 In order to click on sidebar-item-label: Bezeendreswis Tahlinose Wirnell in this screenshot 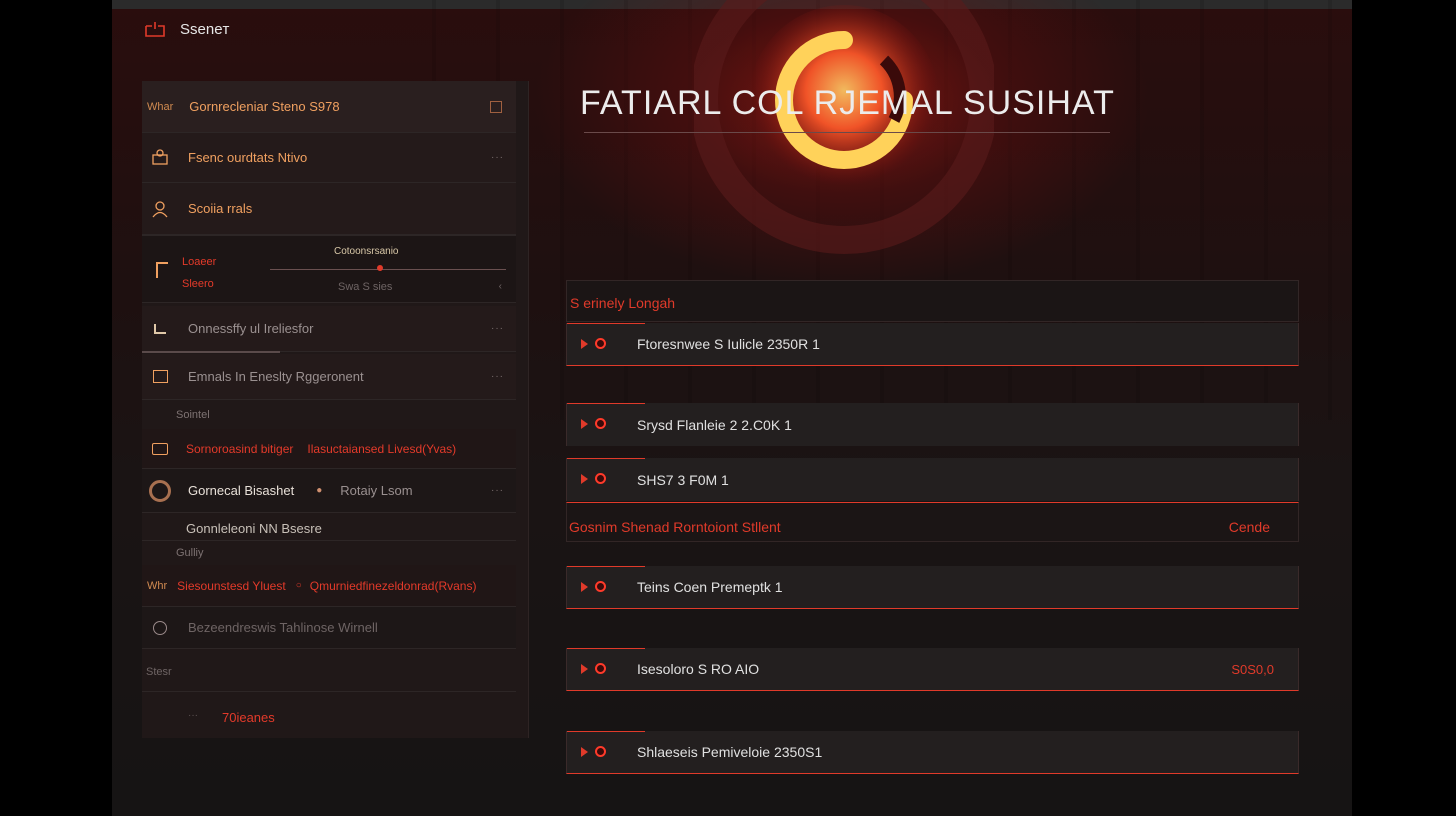, I will do `click(283, 627)`.